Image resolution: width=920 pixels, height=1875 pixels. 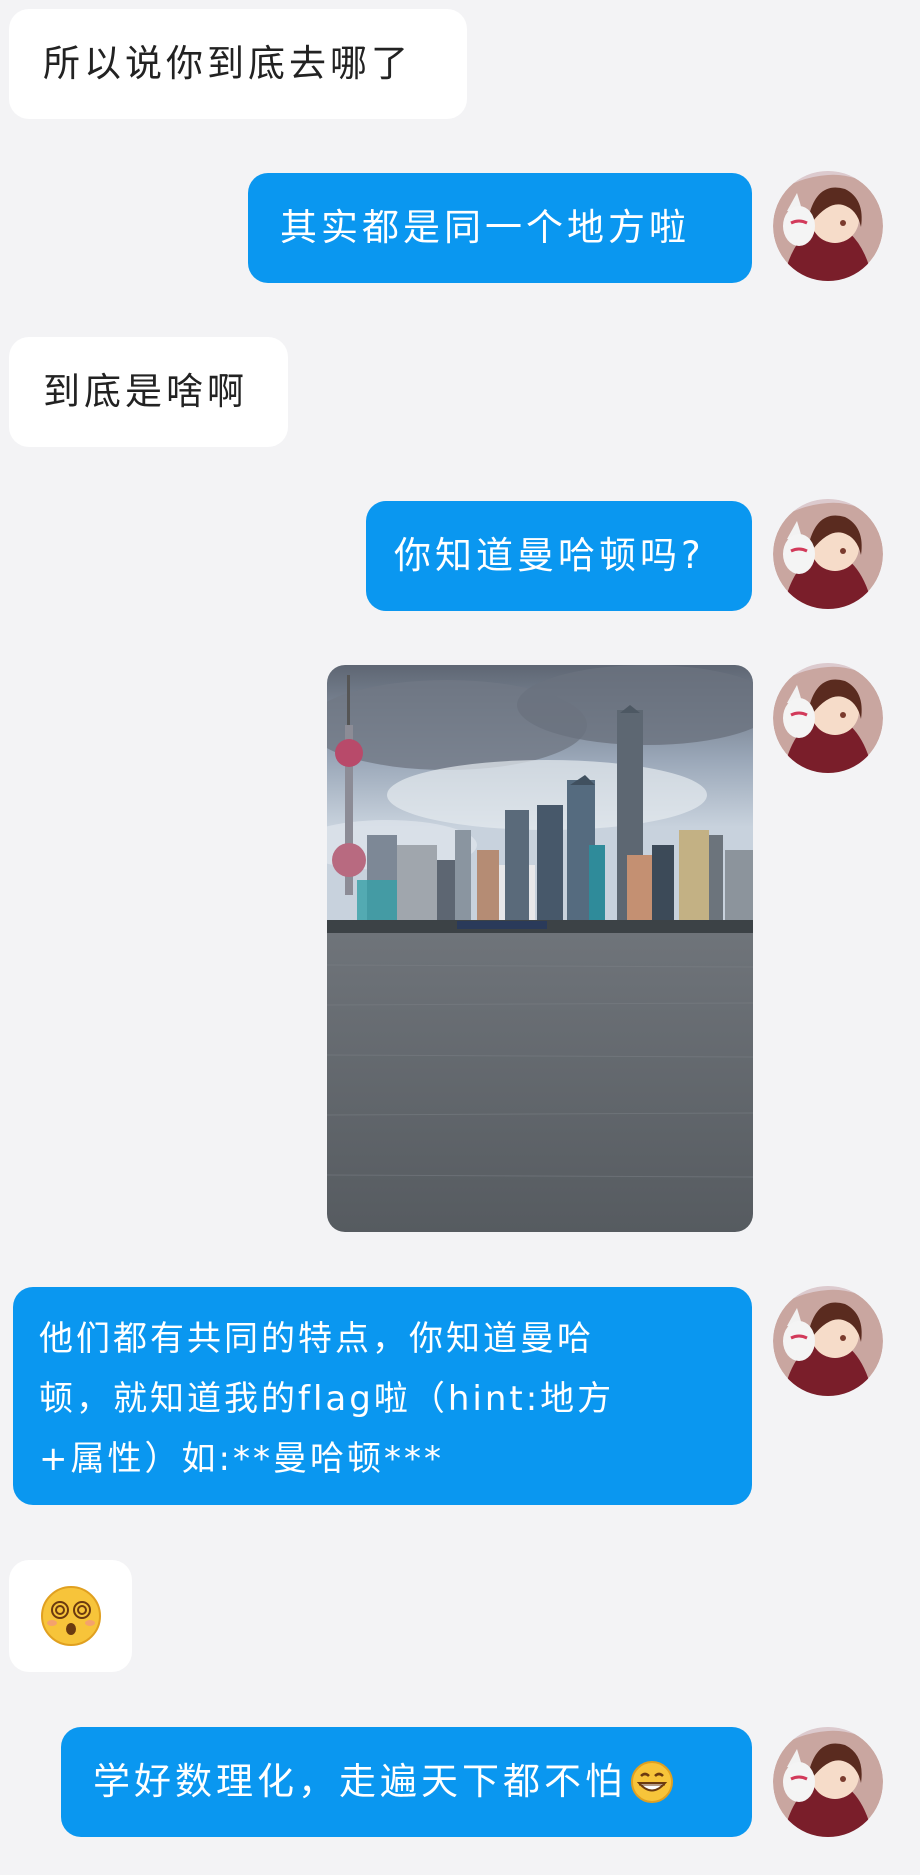 I want to click on message-text-line: 他们都有共同的特点，你知道曼哈, so click(x=316, y=1339).